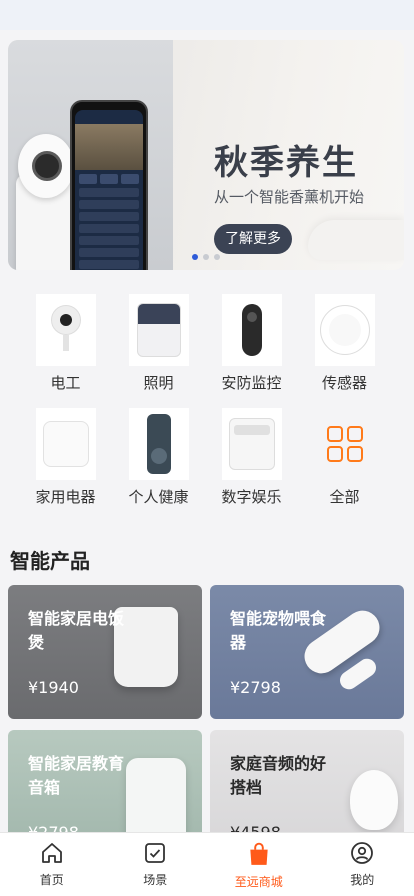 Image resolution: width=414 pixels, height=896 pixels. I want to click on tab-store: 至远商城, so click(259, 864).